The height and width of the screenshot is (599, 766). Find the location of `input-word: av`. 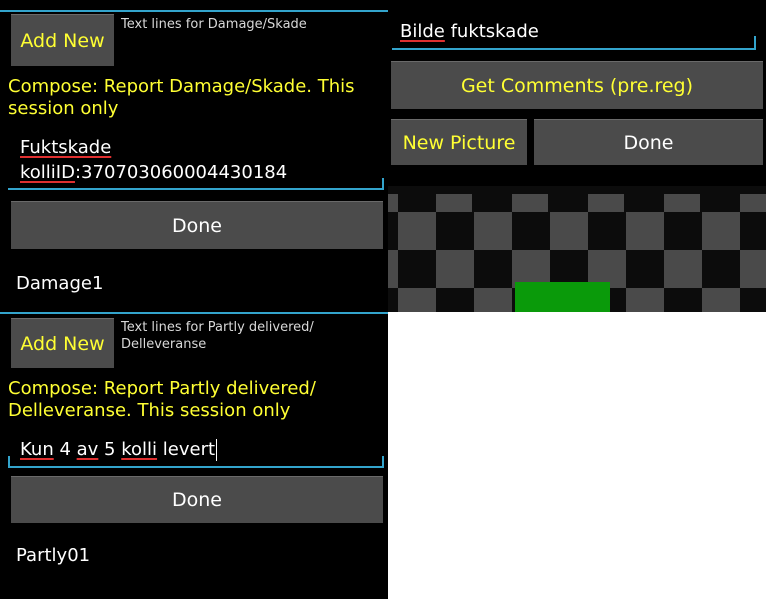

input-word: av is located at coordinates (87, 449).